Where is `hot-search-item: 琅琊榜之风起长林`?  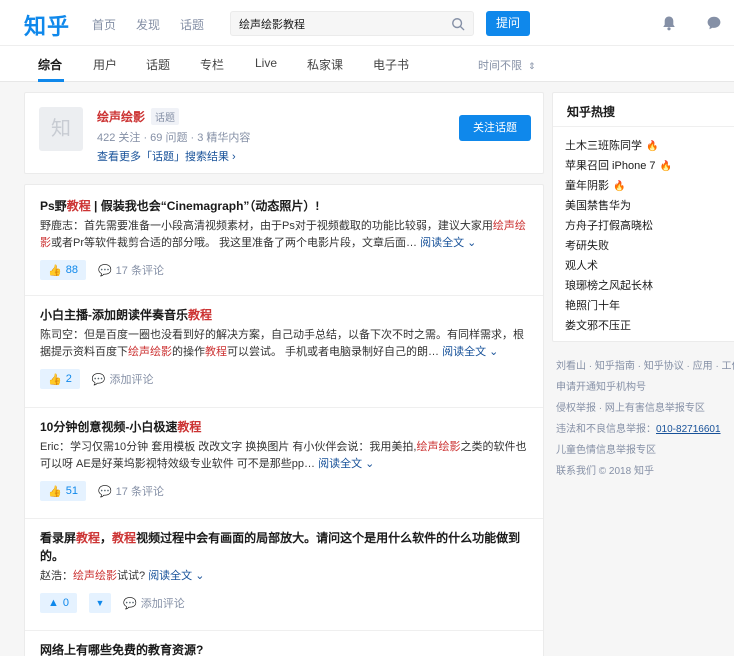
hot-search-item: 琅琊榜之风起长林 is located at coordinates (618, 287).